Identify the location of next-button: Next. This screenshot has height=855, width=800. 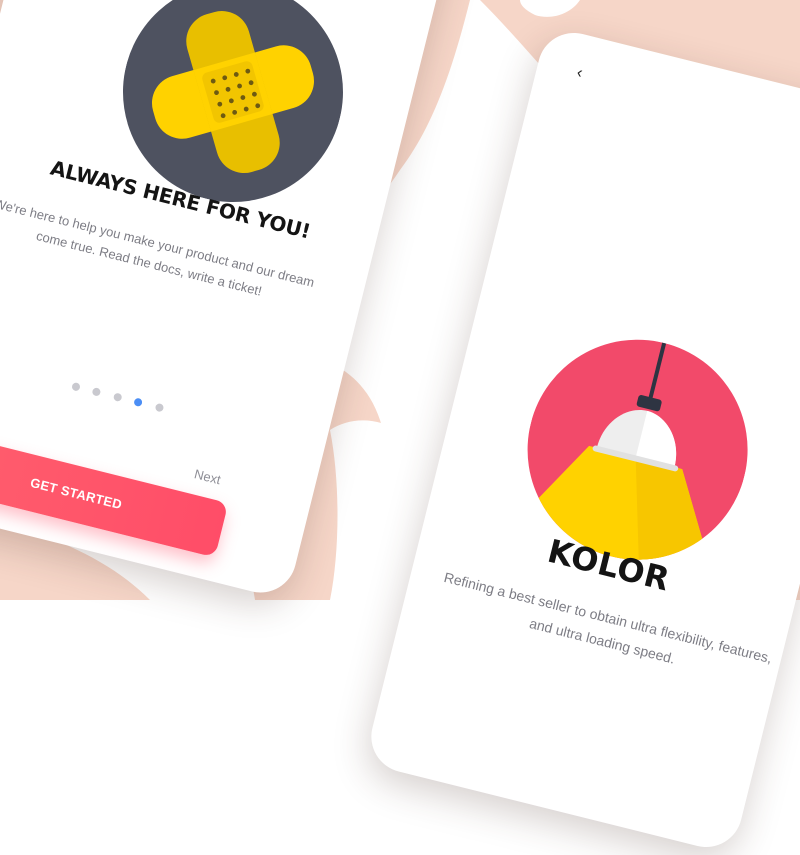
(208, 476).